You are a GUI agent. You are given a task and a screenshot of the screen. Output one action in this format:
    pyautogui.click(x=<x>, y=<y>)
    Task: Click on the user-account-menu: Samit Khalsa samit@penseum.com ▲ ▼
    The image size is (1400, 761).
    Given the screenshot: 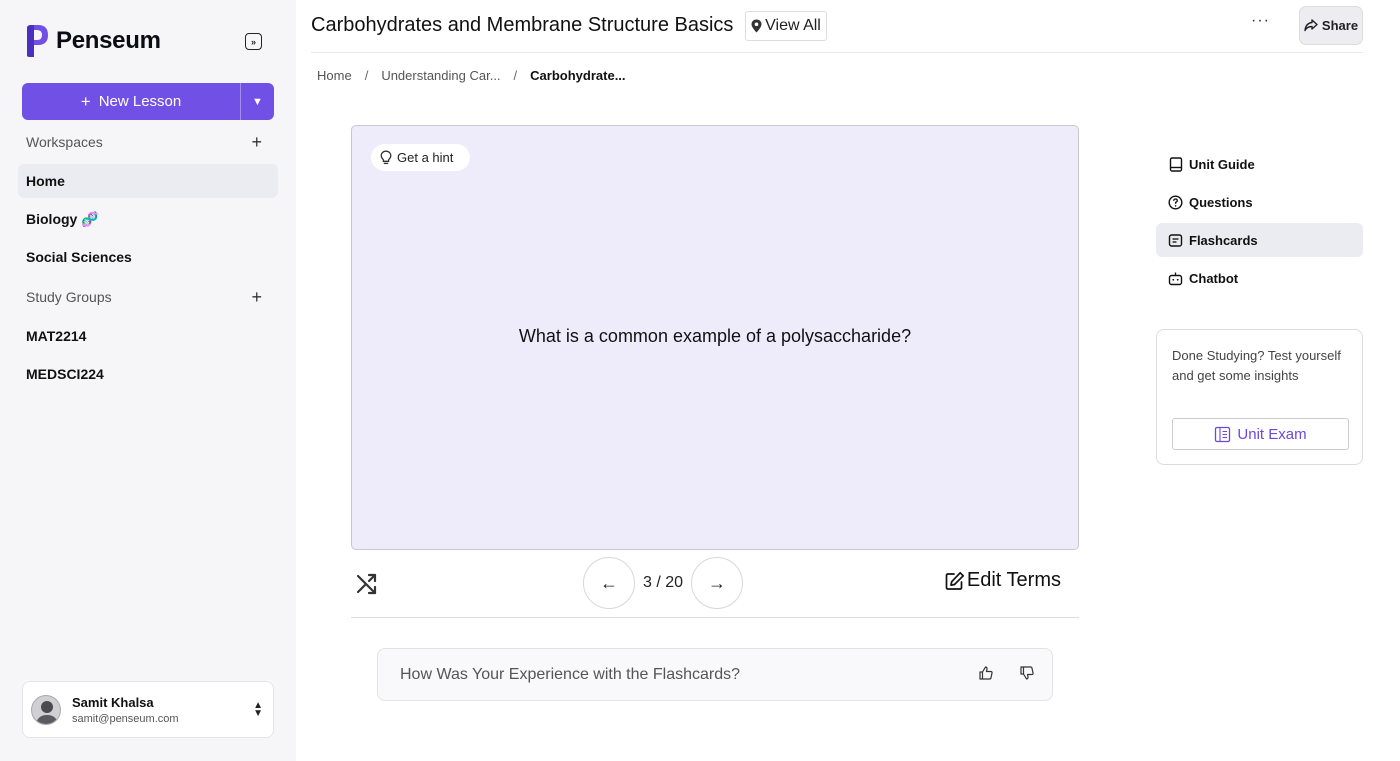 What is the action you would take?
    pyautogui.click(x=148, y=709)
    